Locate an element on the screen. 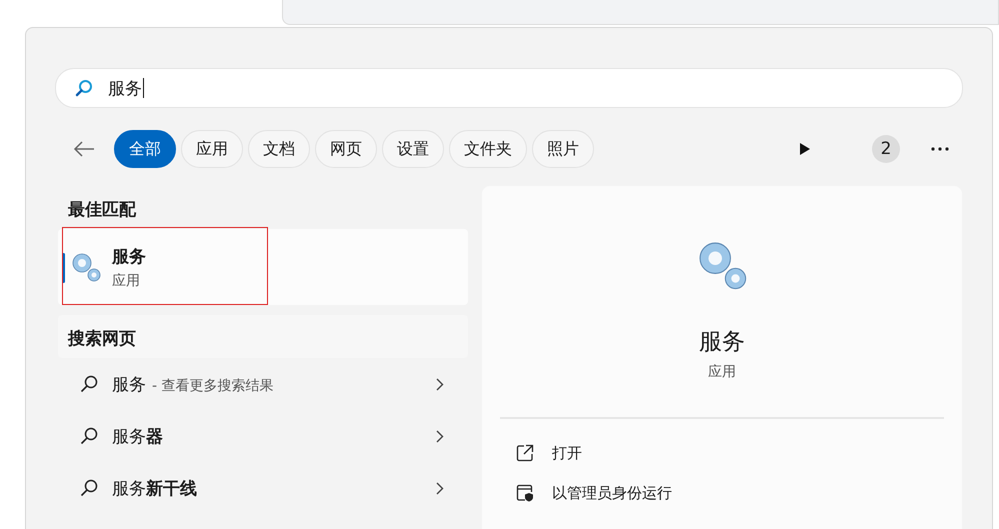 The width and height of the screenshot is (999, 529). filter-tab: 文件夹 is located at coordinates (488, 149).